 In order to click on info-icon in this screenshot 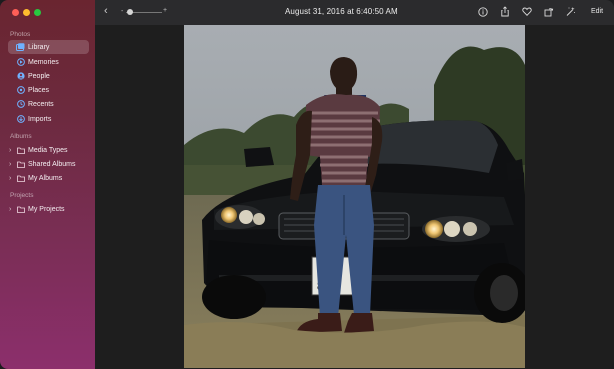, I will do `click(482, 11)`.